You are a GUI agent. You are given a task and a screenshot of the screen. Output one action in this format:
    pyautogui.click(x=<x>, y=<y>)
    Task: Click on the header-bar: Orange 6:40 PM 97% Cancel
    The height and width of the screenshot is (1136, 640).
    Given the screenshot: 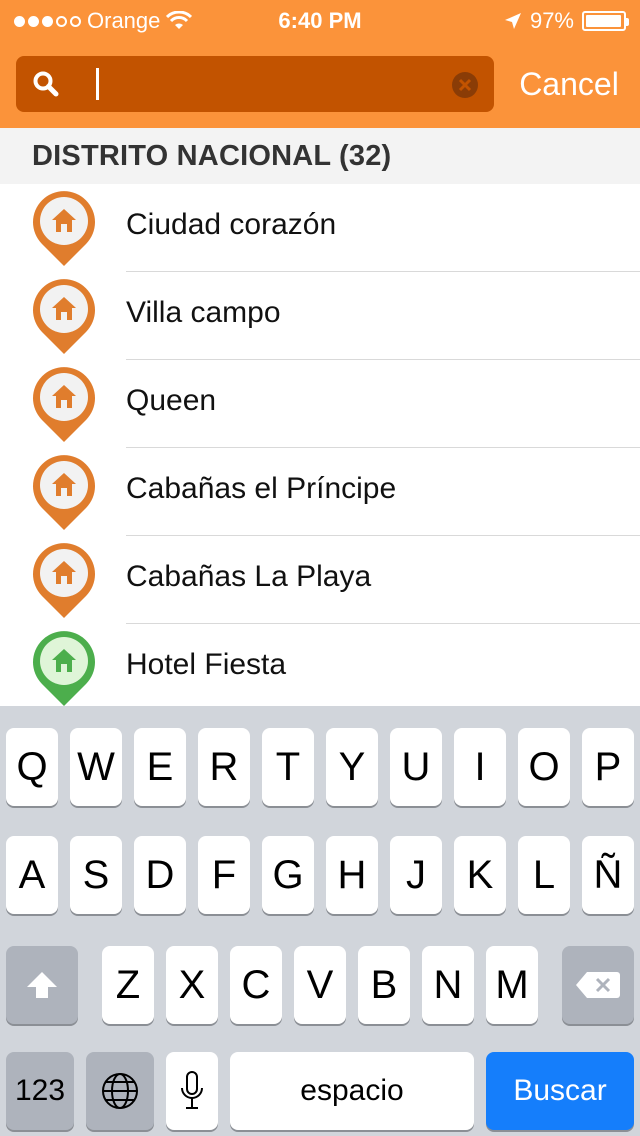 What is the action you would take?
    pyautogui.click(x=320, y=64)
    